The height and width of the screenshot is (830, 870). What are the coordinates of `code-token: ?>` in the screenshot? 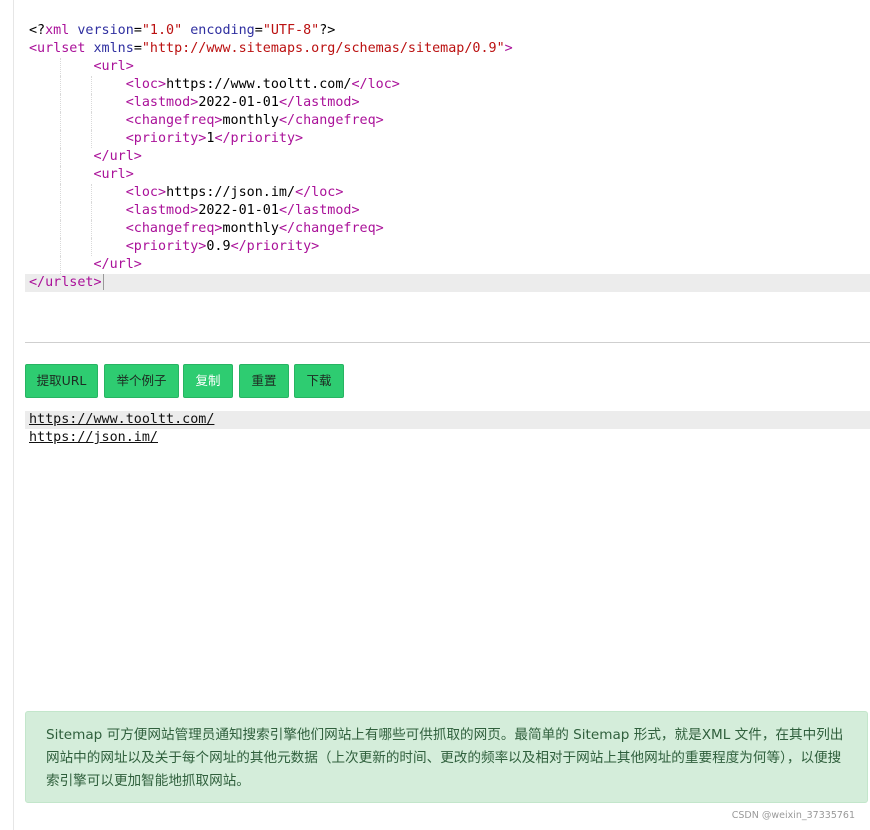 It's located at (327, 30).